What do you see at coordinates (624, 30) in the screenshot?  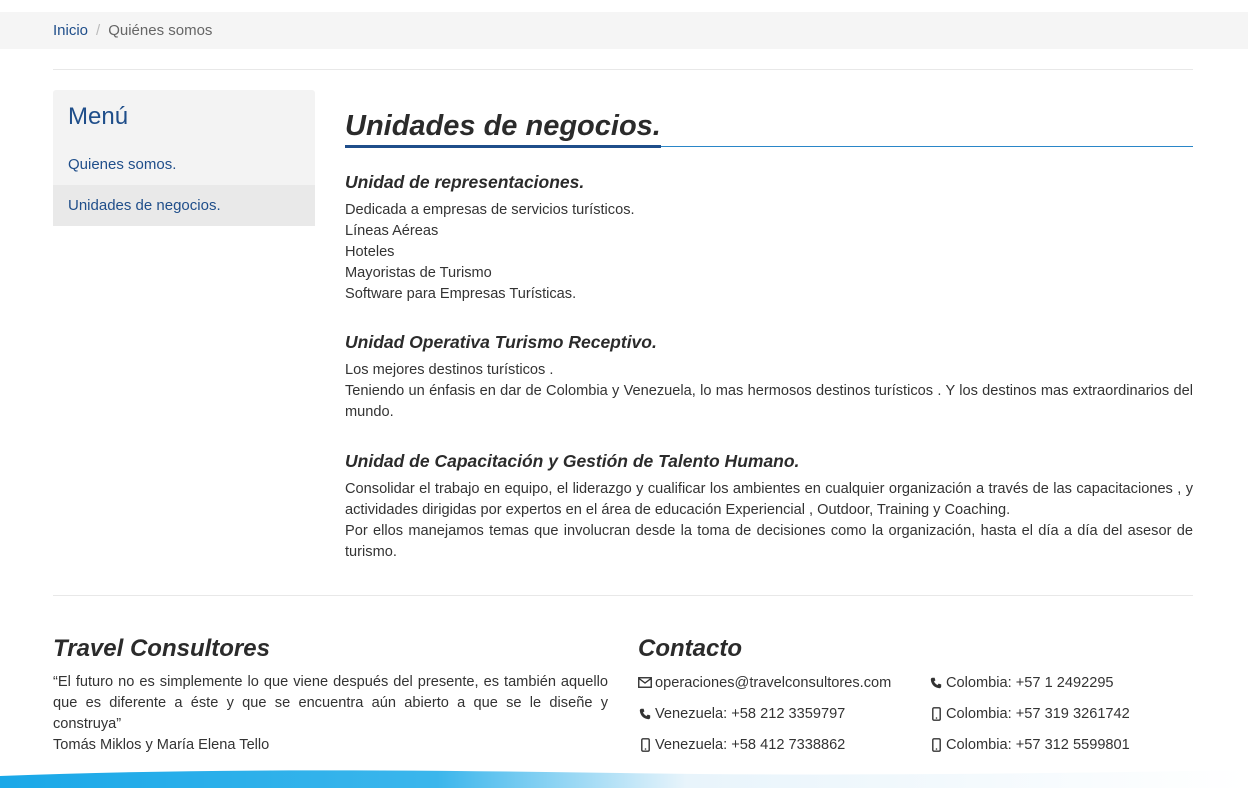 I see `breadcrumb-bar: Inicio / Quiénes somos` at bounding box center [624, 30].